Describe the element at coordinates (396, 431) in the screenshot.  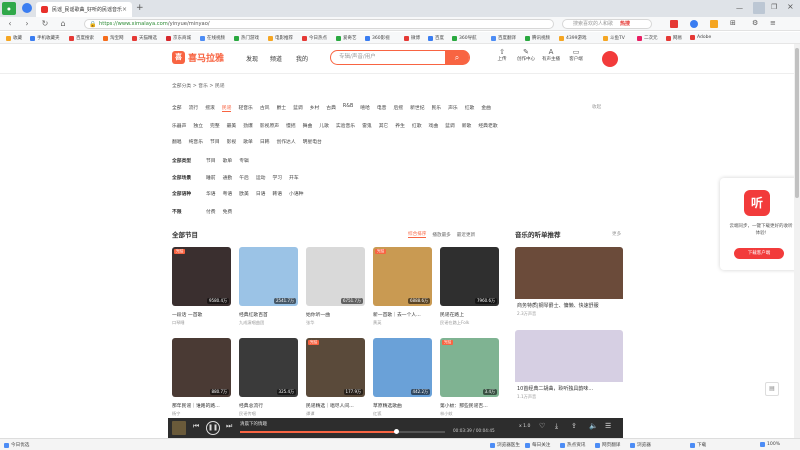
I see `player-progress-knob` at that location.